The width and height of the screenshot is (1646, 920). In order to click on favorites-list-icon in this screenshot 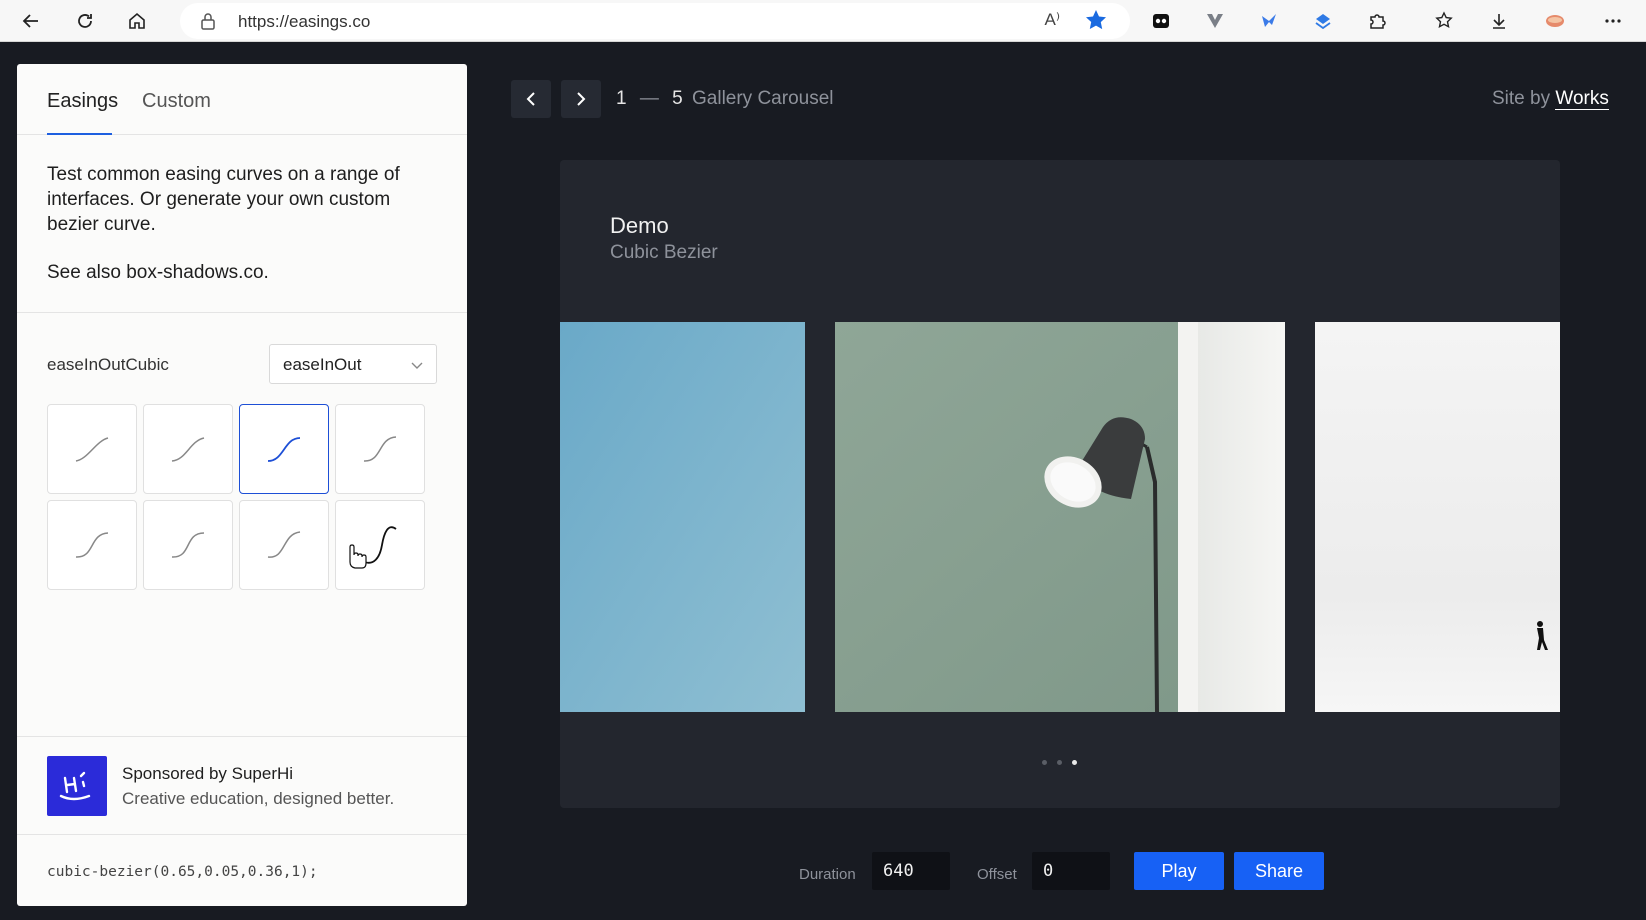, I will do `click(1444, 20)`.